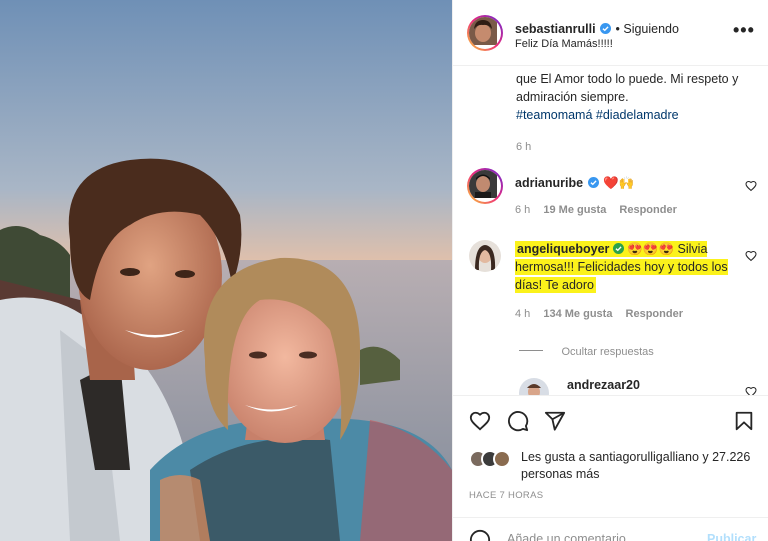 The height and width of the screenshot is (541, 768). I want to click on emoji-icon, so click(480, 535).